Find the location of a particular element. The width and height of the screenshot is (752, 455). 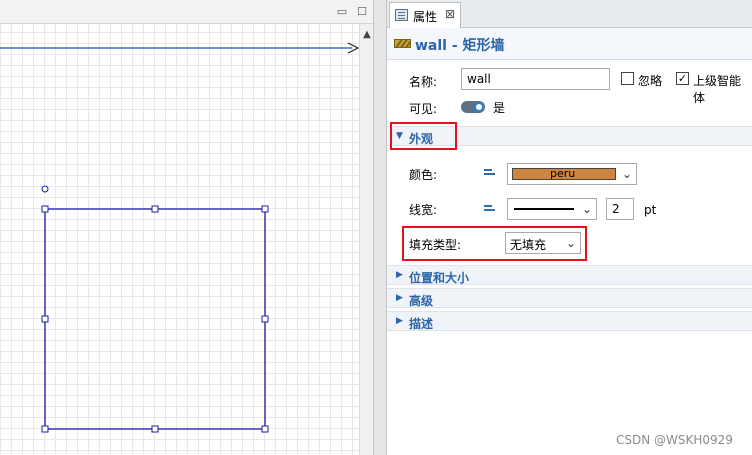

resize-handle-bottom-right is located at coordinates (265, 429).